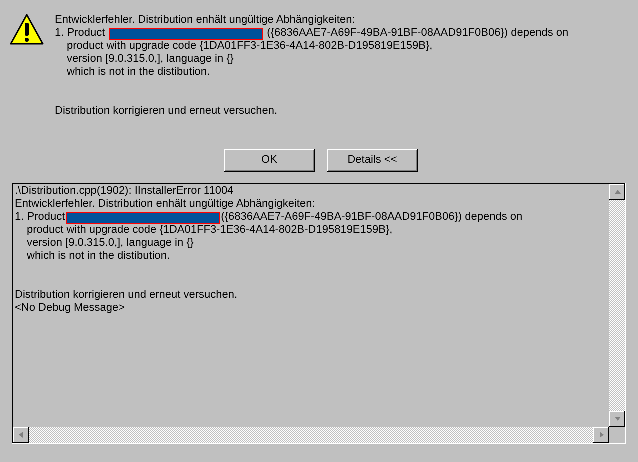 The image size is (638, 462). I want to click on dialog-button: Details <<, so click(372, 160).